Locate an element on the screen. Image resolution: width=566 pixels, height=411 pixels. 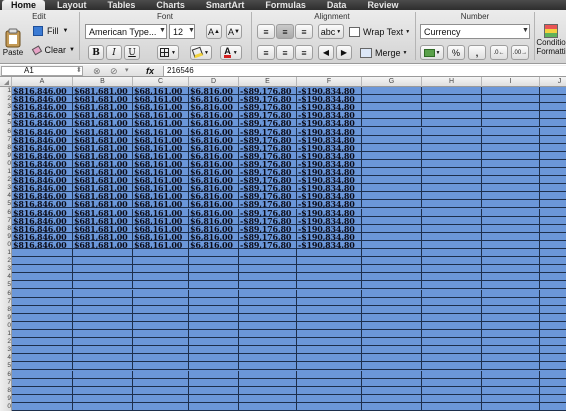
borders-button: ▼ is located at coordinates (168, 52).